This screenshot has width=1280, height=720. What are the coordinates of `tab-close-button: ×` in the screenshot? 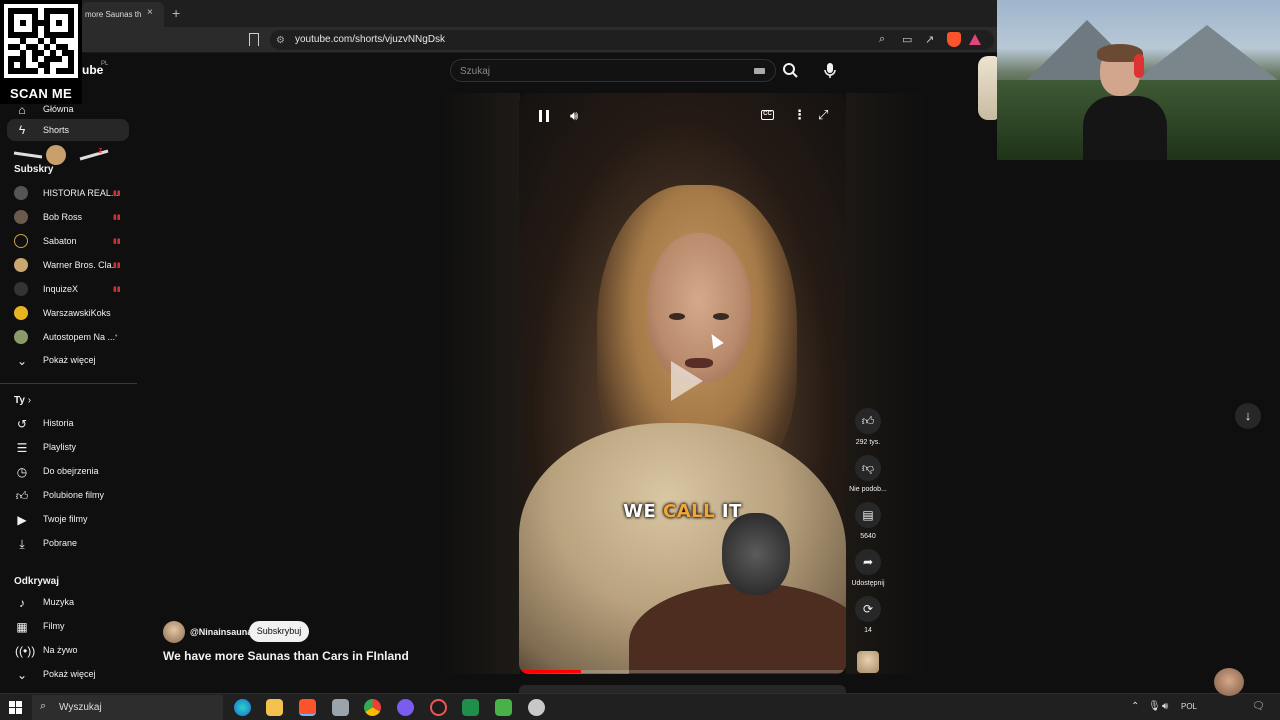 It's located at (150, 12).